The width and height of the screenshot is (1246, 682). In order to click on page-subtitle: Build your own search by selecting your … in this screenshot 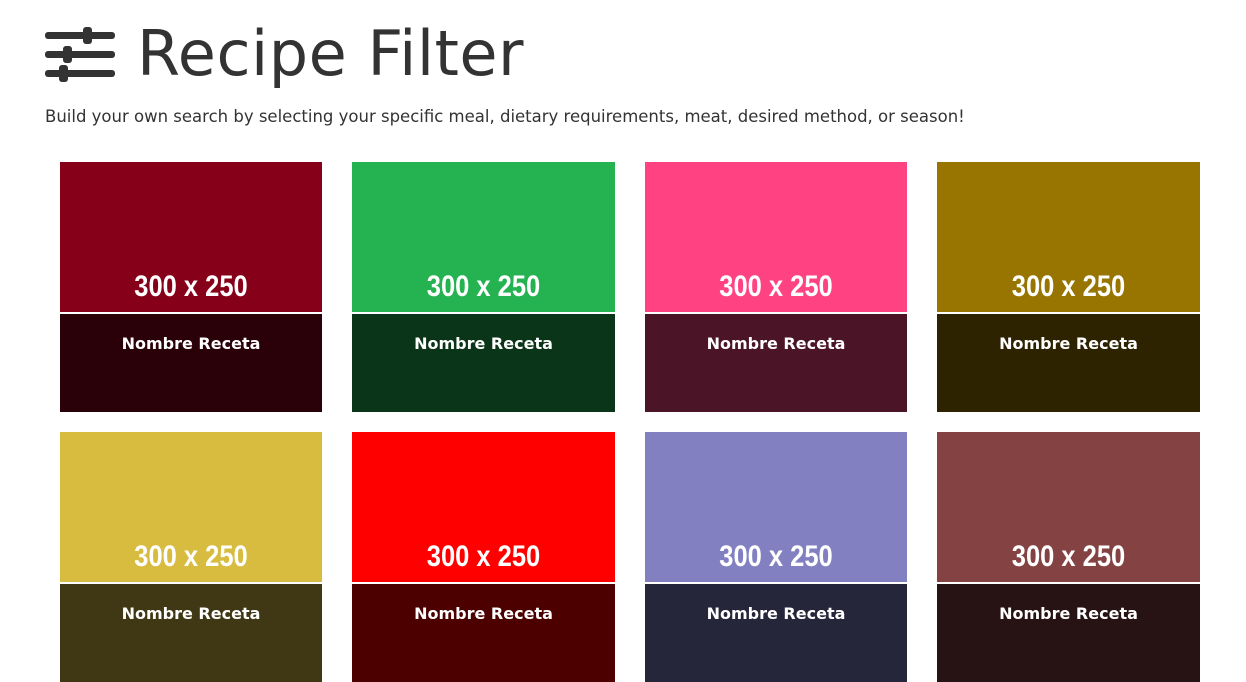, I will do `click(505, 116)`.